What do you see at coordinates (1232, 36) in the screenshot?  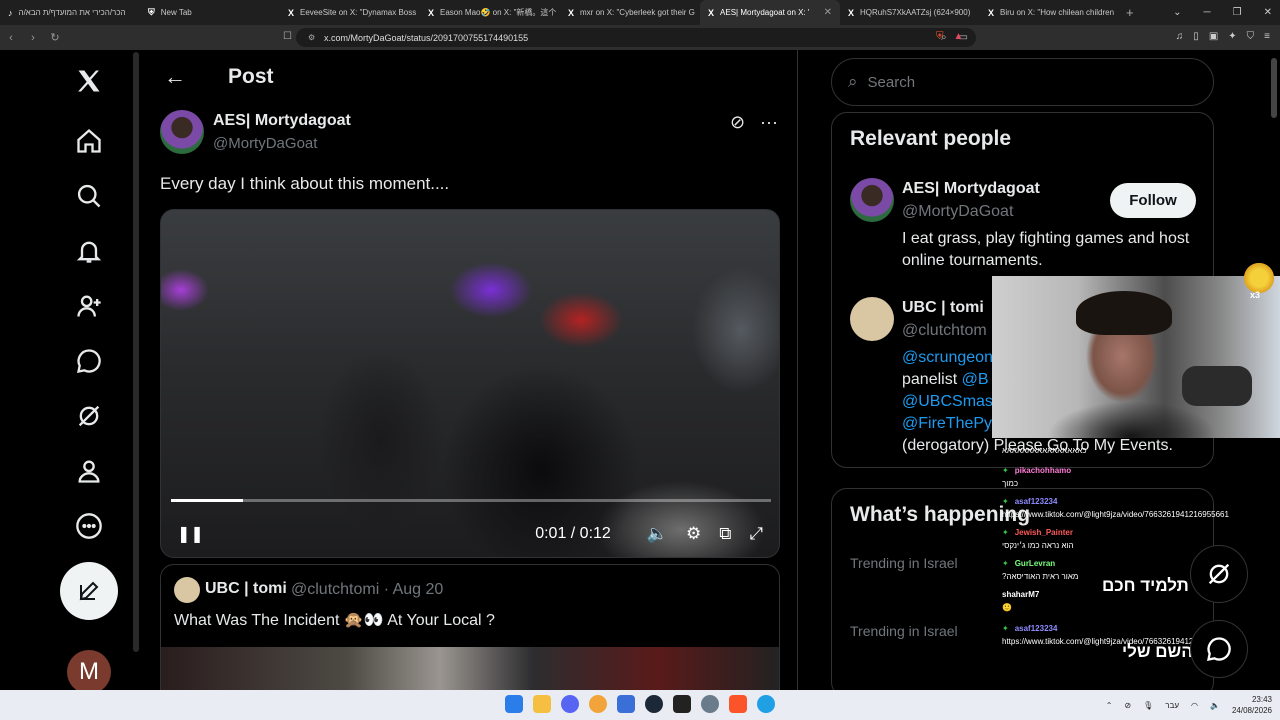 I see `leo-icon: ✦` at bounding box center [1232, 36].